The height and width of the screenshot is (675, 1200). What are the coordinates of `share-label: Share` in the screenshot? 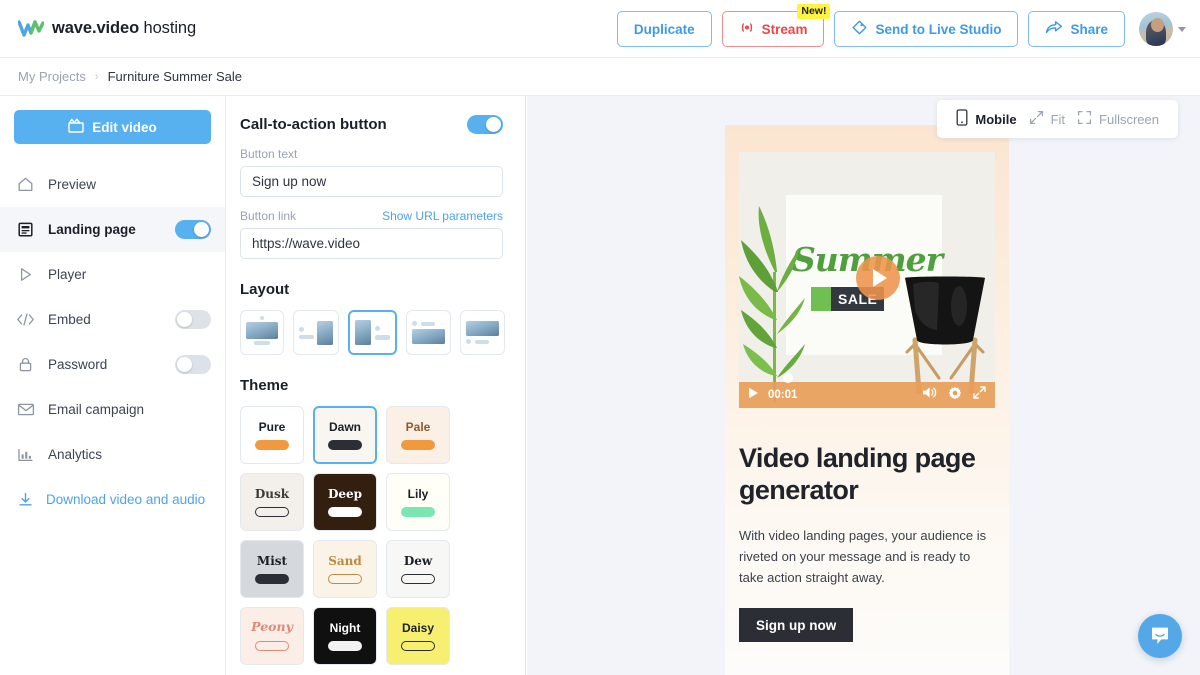 It's located at (1089, 29).